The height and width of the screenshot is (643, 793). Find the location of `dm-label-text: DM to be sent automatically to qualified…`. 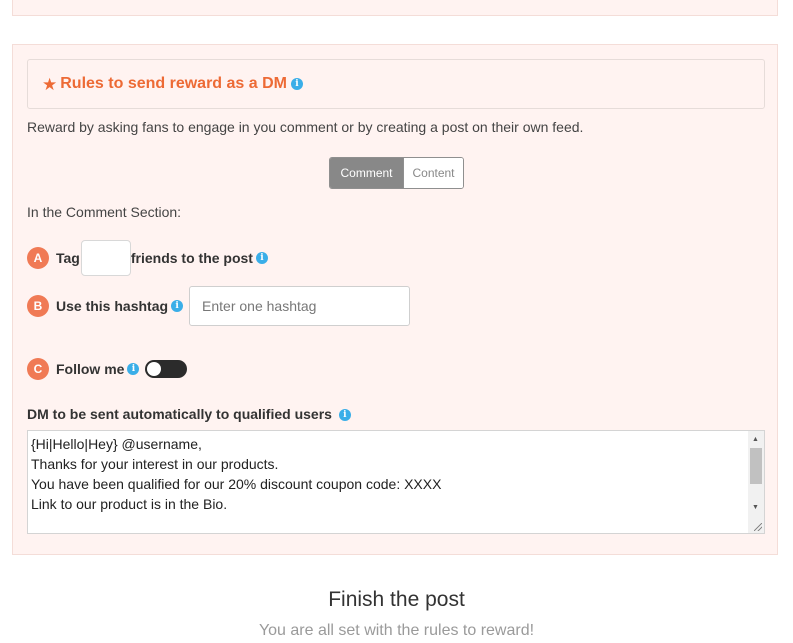

dm-label-text: DM to be sent automatically to qualified… is located at coordinates (179, 414).